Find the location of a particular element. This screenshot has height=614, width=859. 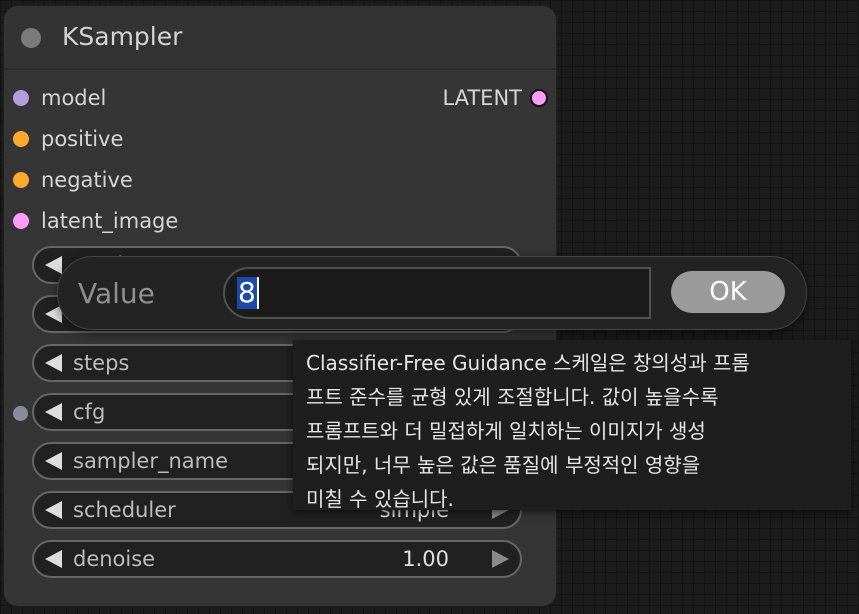

widget-label: denoise is located at coordinates (114, 559).